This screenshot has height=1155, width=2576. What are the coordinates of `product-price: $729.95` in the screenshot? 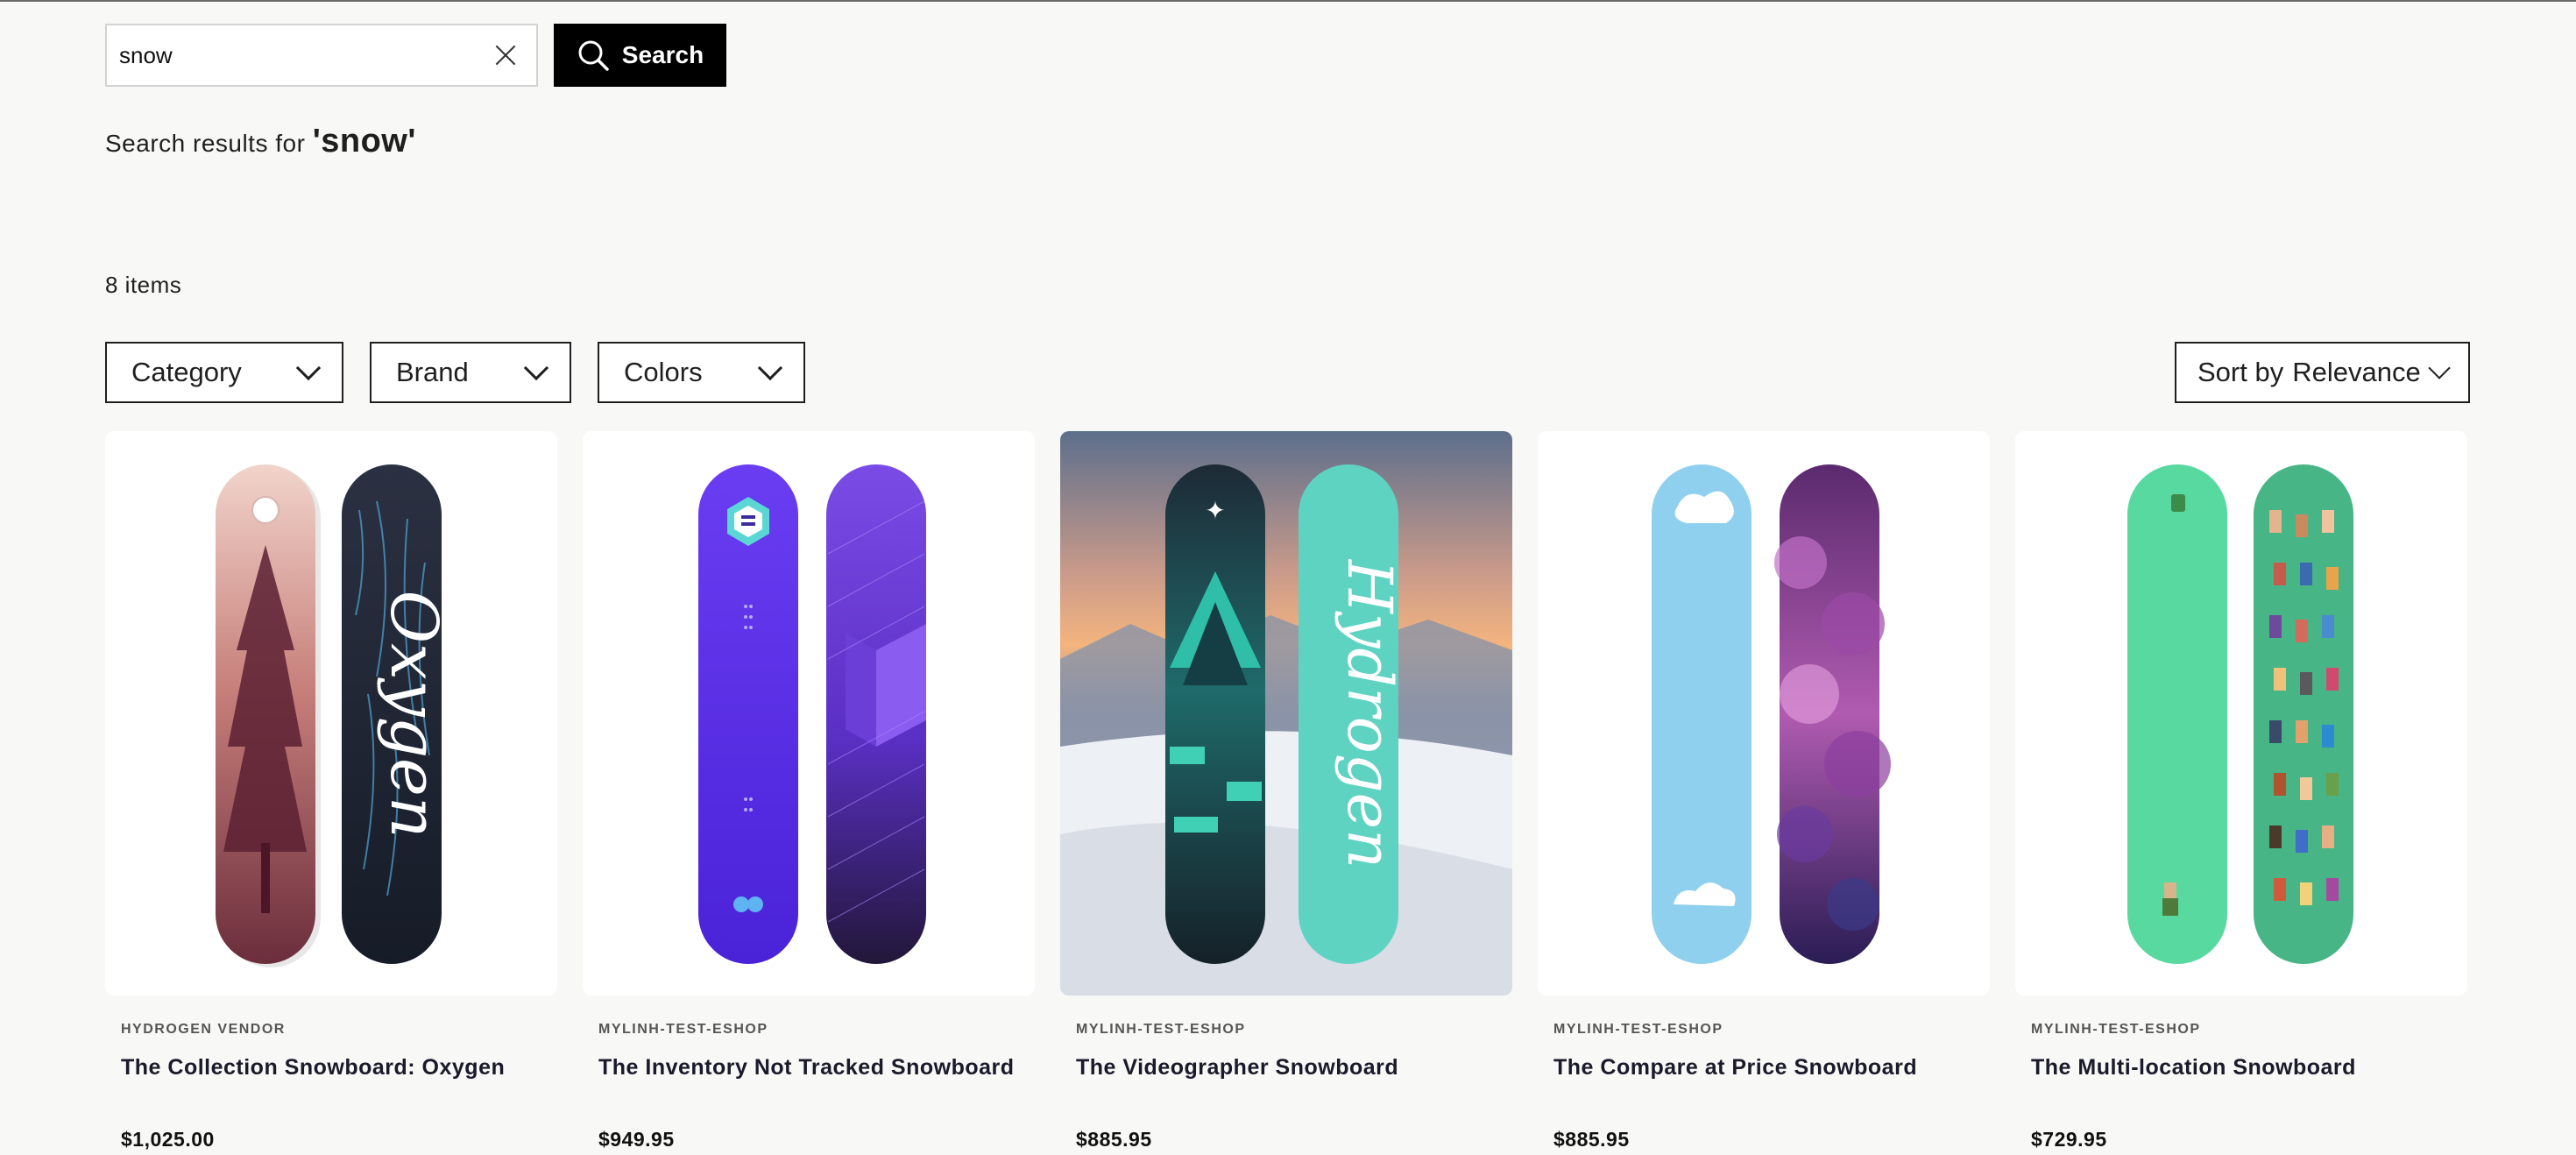 It's located at (2069, 1139).